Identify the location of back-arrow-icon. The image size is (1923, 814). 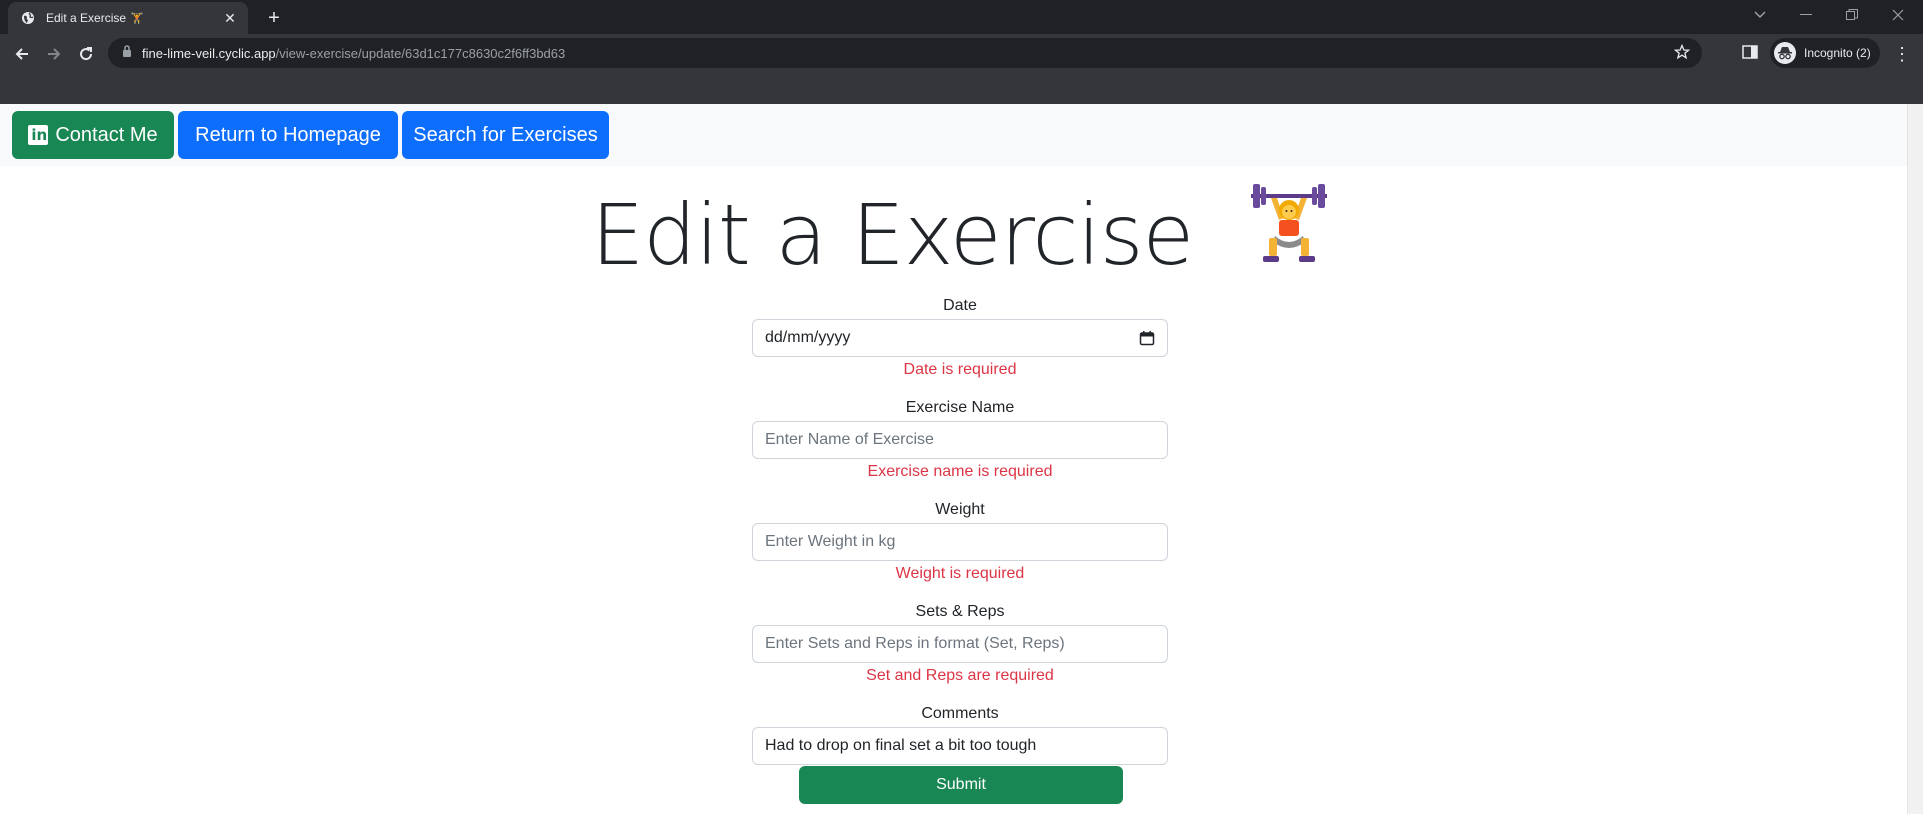
(22, 54).